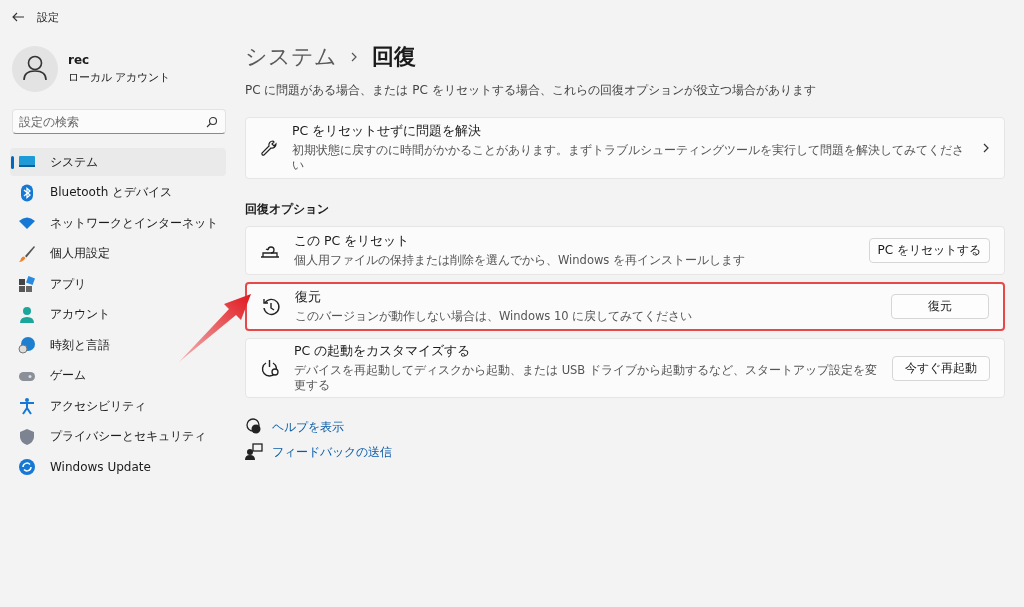 The image size is (1024, 607). I want to click on sidebar-item: 時刻と言語, so click(118, 345).